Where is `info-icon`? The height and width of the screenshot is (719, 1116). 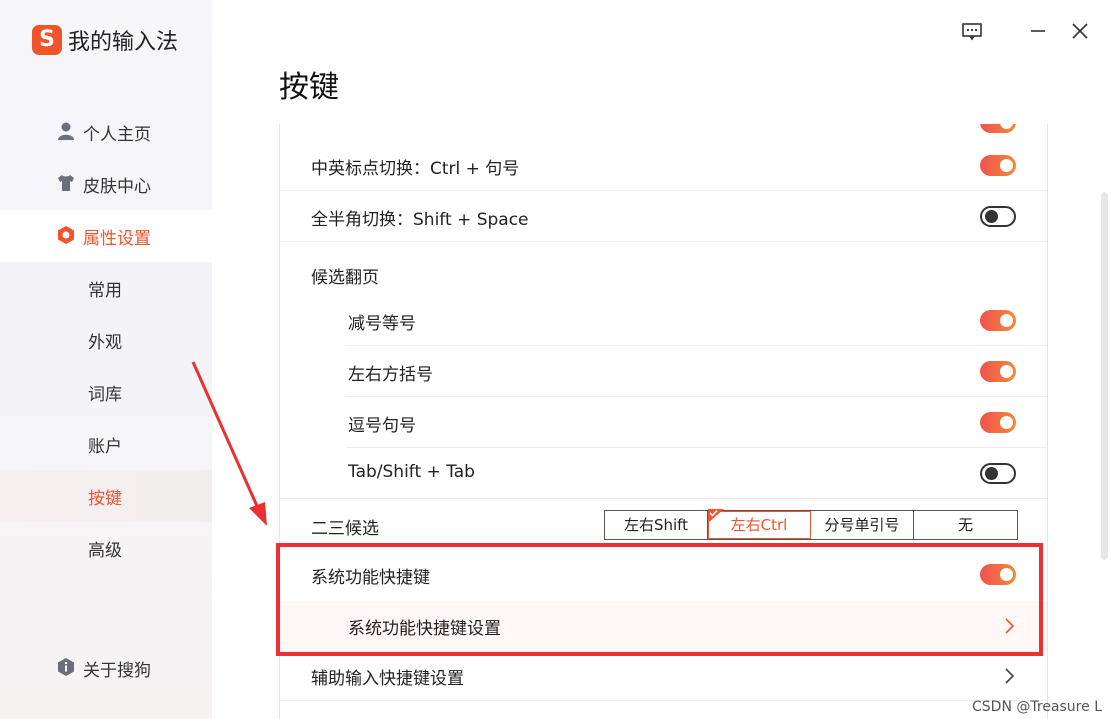
info-icon is located at coordinates (66, 667).